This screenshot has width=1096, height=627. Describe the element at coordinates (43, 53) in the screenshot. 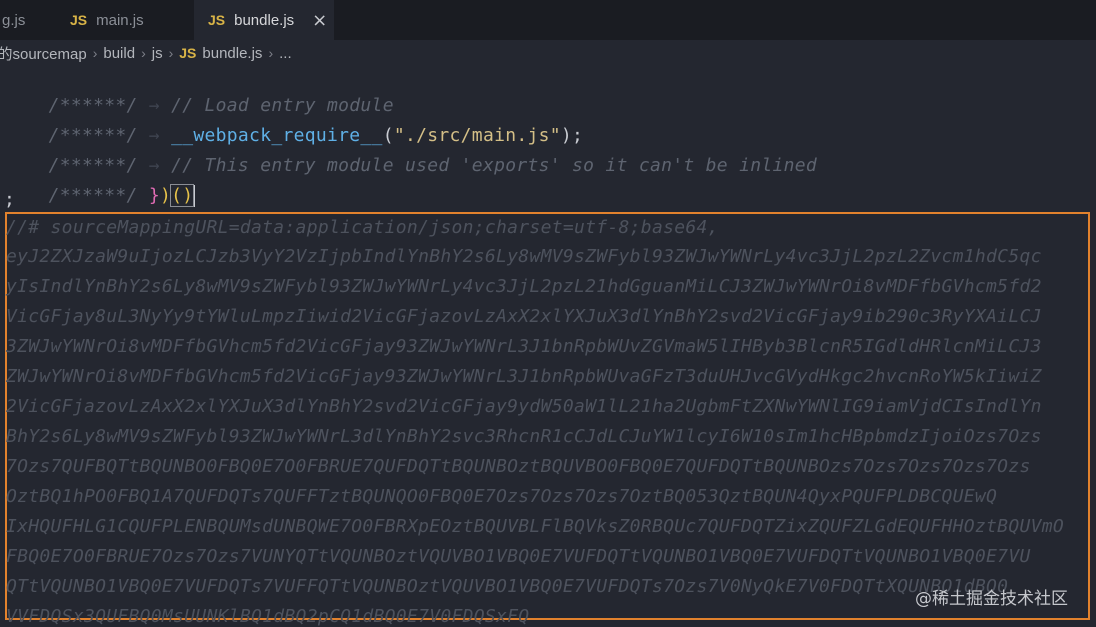

I see `breadcrumb-item-folder: k的sourcemap` at that location.